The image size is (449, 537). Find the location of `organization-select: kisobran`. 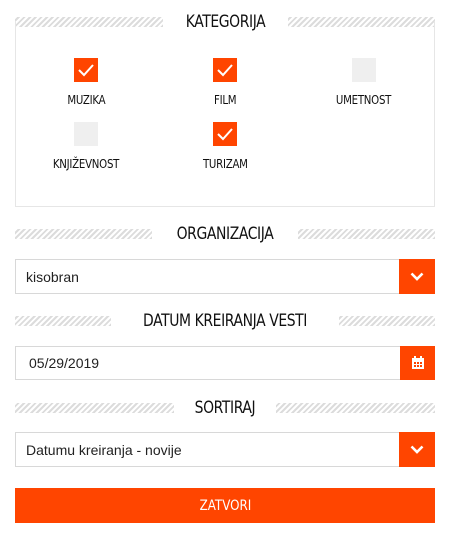

organization-select: kisobran is located at coordinates (225, 276).